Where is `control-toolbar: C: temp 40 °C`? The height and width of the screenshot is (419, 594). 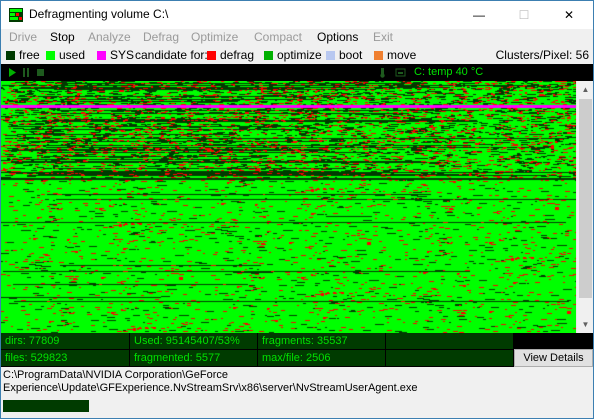
control-toolbar: C: temp 40 °C is located at coordinates (297, 72).